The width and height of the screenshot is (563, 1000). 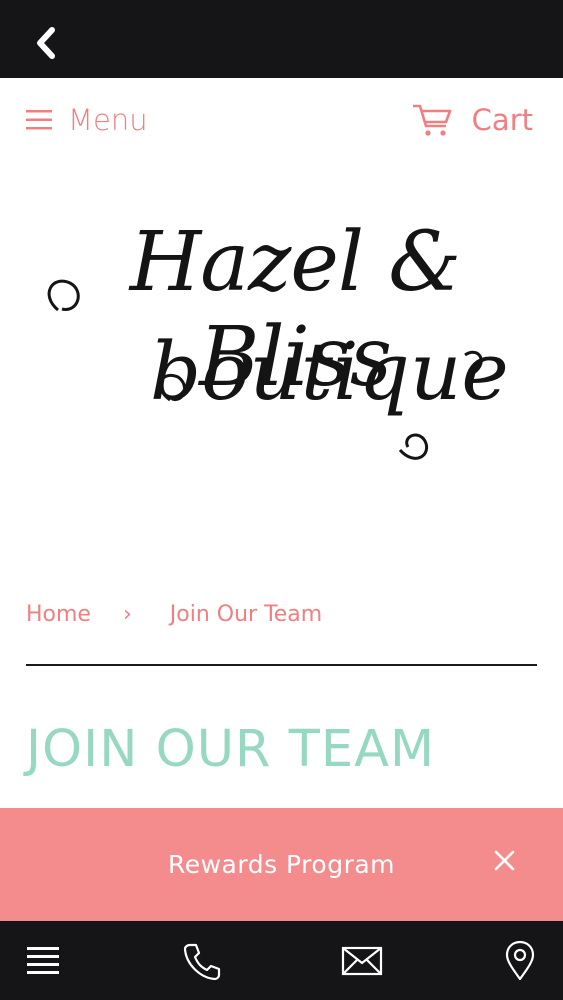 What do you see at coordinates (246, 614) in the screenshot?
I see `breadcrumb-current-link: Join Our Team` at bounding box center [246, 614].